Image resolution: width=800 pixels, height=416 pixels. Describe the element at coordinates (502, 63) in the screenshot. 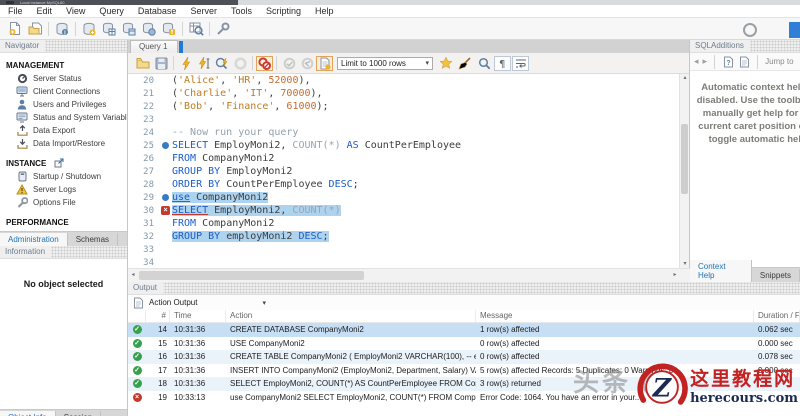

I see `invisibles-icon: ¶` at that location.